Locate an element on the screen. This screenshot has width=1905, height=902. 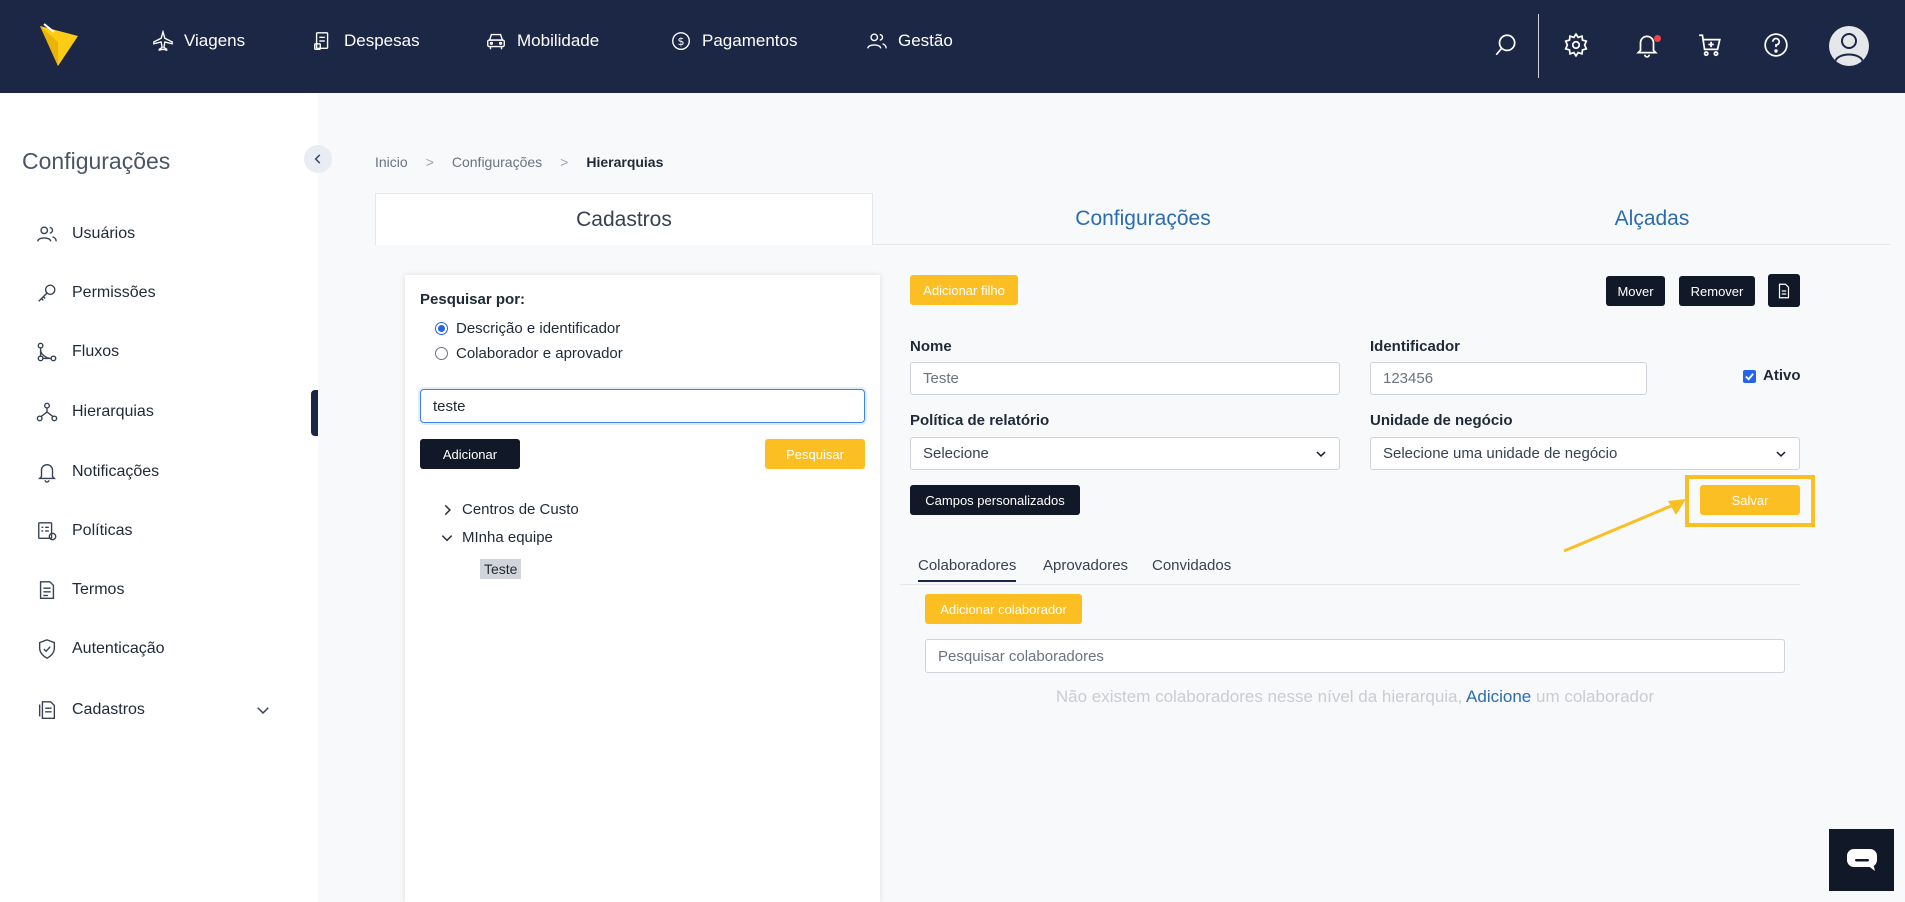
sidebar-item-cadastros: Cadastros is located at coordinates (156, 710).